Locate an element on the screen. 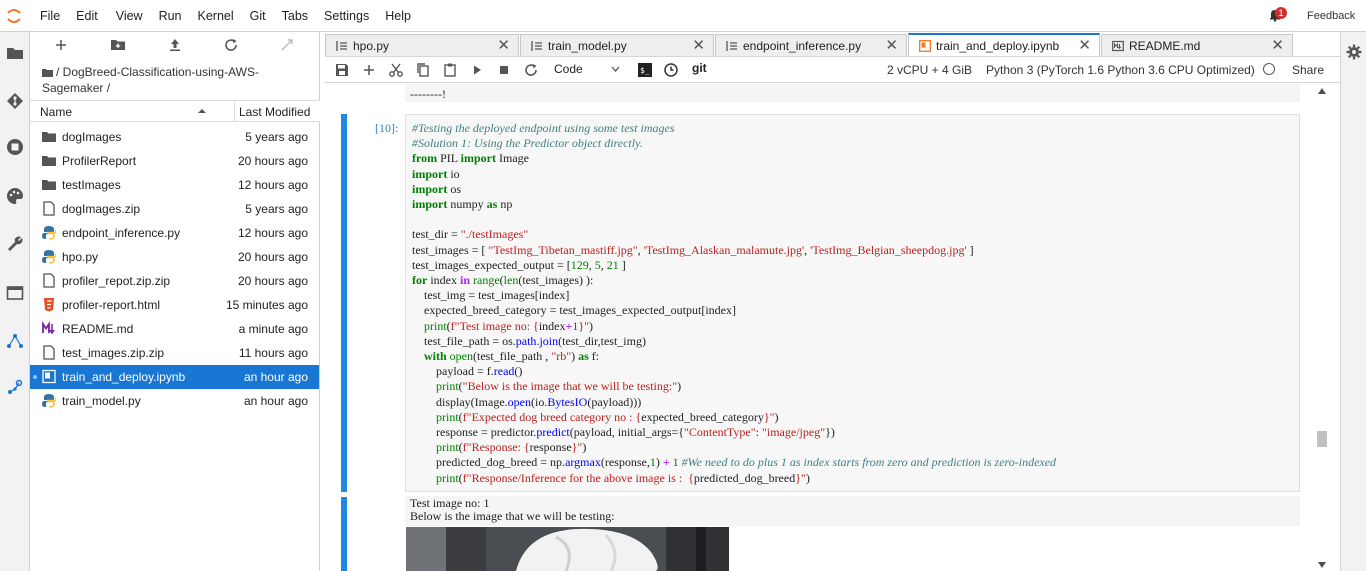  new-folder-icon is located at coordinates (118, 45).